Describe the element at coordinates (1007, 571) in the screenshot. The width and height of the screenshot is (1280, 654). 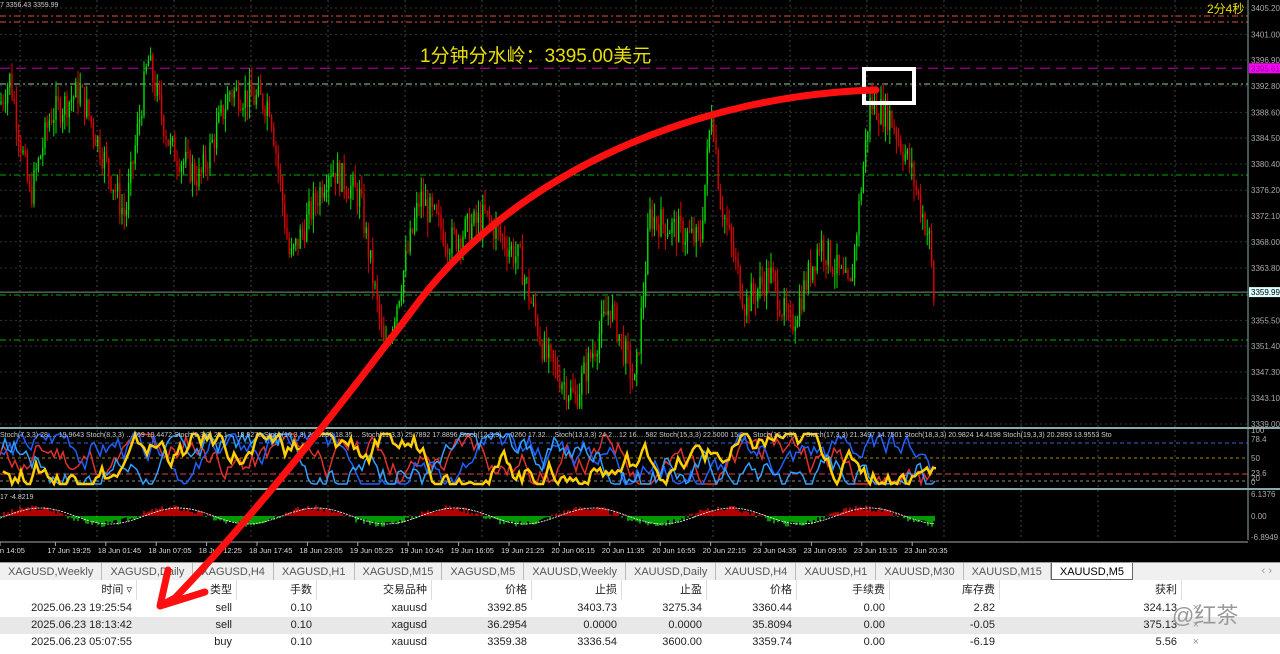
I see `tab-xauusd-m15: XAUUSD,M15` at that location.